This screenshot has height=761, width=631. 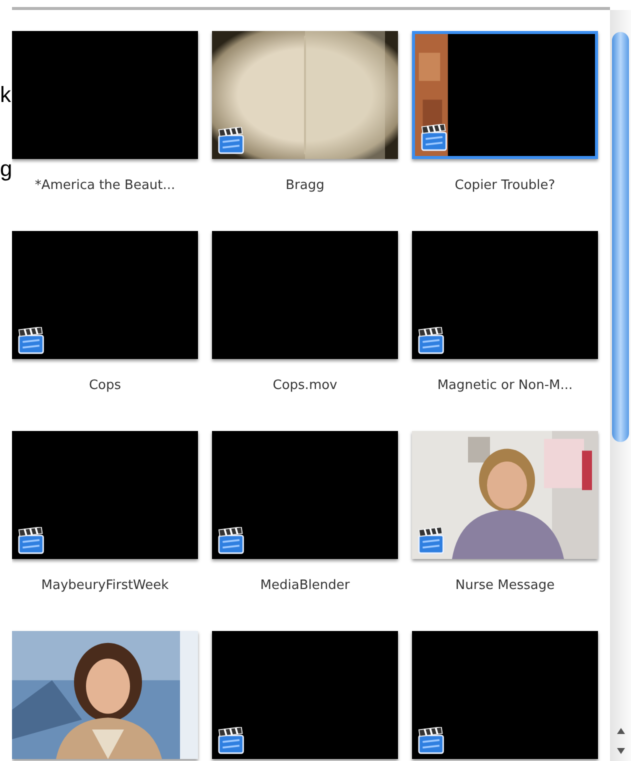 I want to click on file-name: MaybeuryFirstWeek, so click(x=105, y=585).